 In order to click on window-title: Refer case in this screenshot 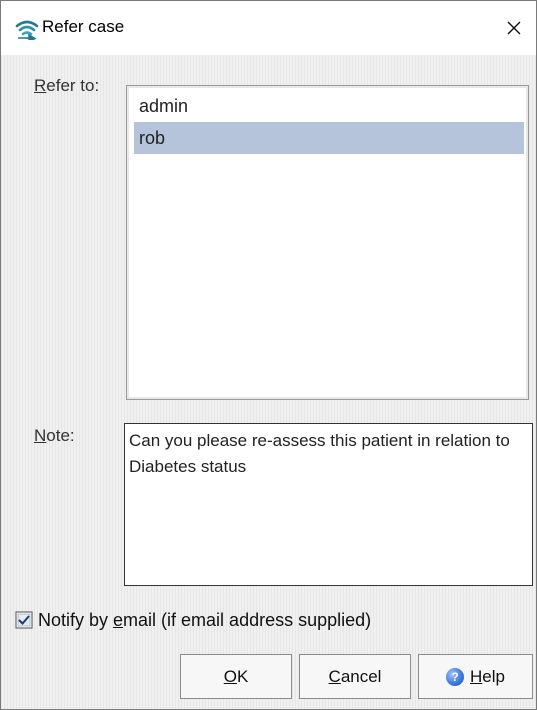, I will do `click(83, 26)`.